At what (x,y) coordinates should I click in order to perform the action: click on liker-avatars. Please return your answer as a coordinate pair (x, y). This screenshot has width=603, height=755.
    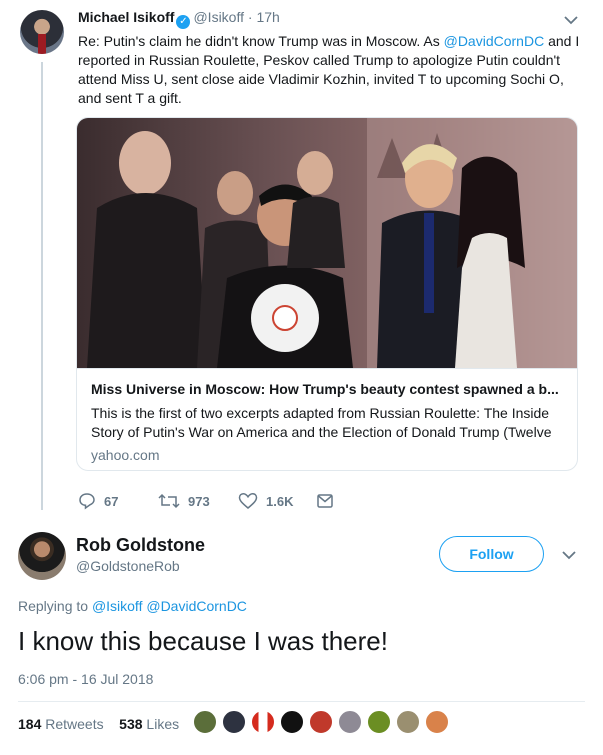
    Looking at the image, I should click on (323, 723).